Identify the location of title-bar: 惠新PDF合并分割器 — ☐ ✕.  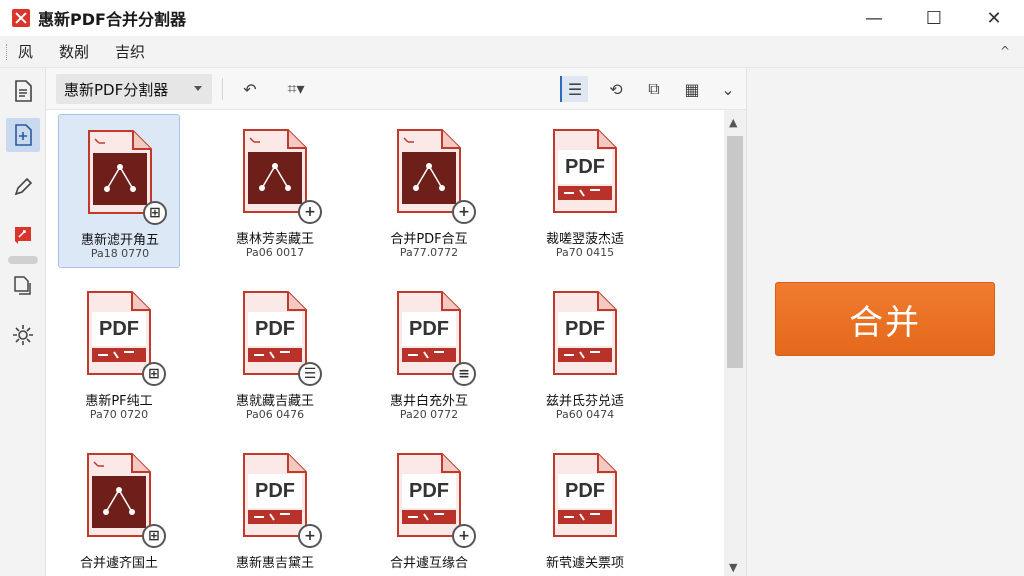
(512, 18).